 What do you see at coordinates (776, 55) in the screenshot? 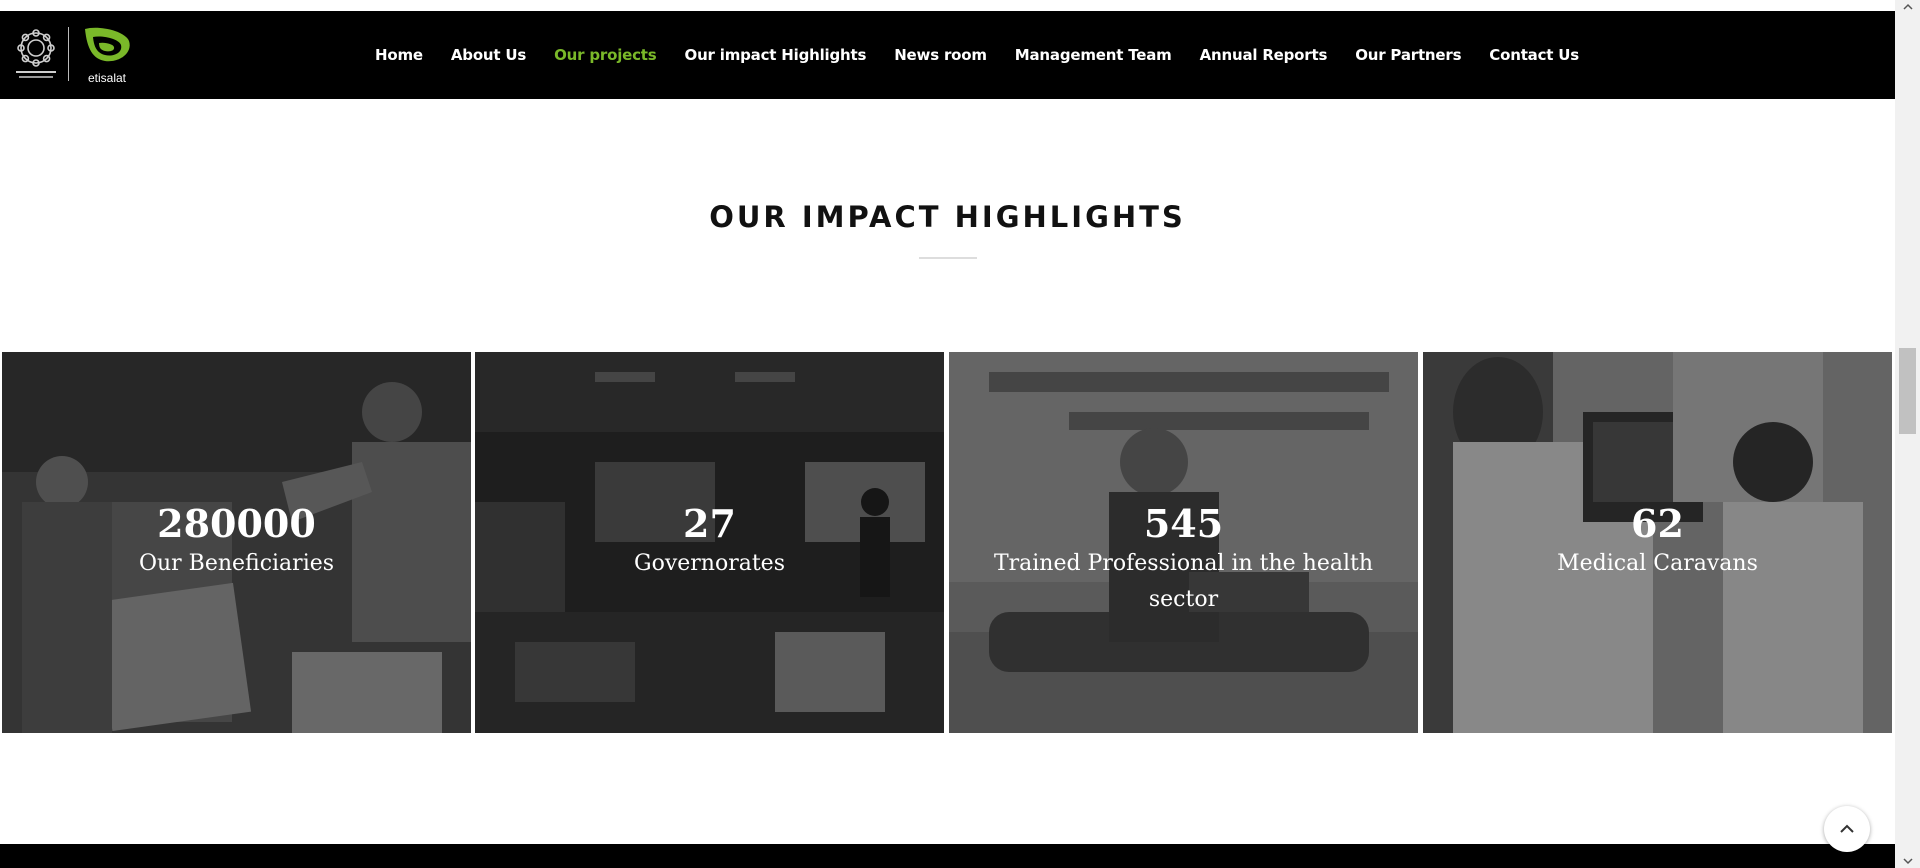
I see `nav-item-our-impact-highlights: Our impact Highlights` at bounding box center [776, 55].